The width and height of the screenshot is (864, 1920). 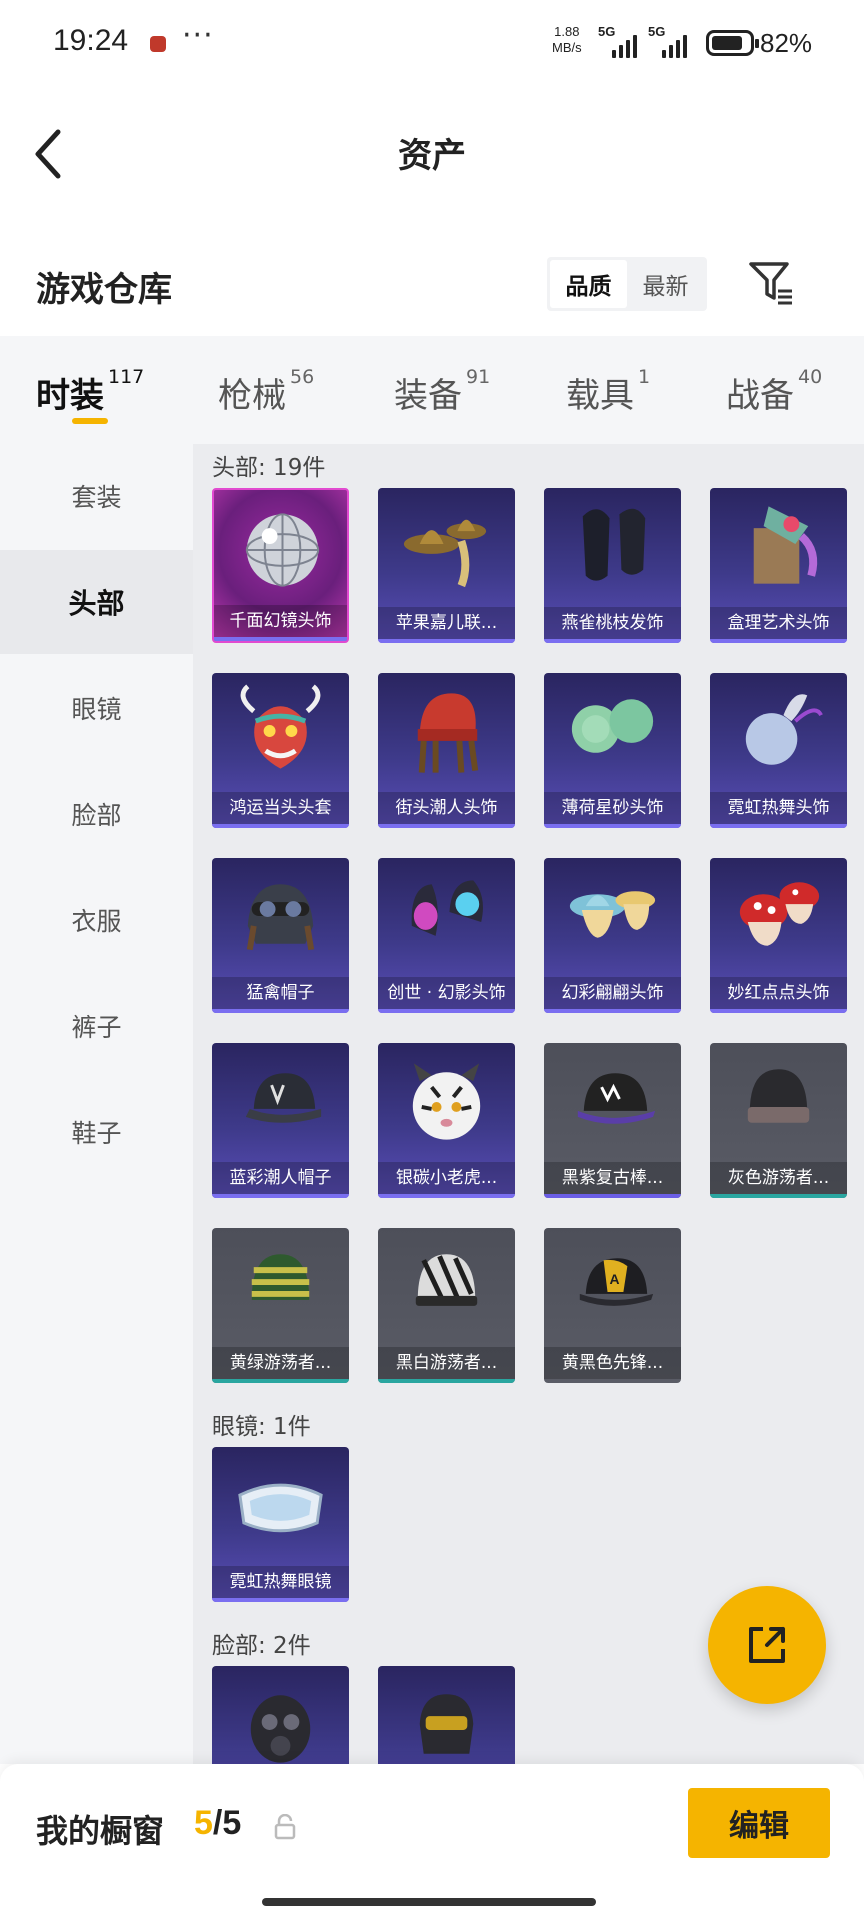 What do you see at coordinates (612, 726) in the screenshot?
I see `mint-hair-icon` at bounding box center [612, 726].